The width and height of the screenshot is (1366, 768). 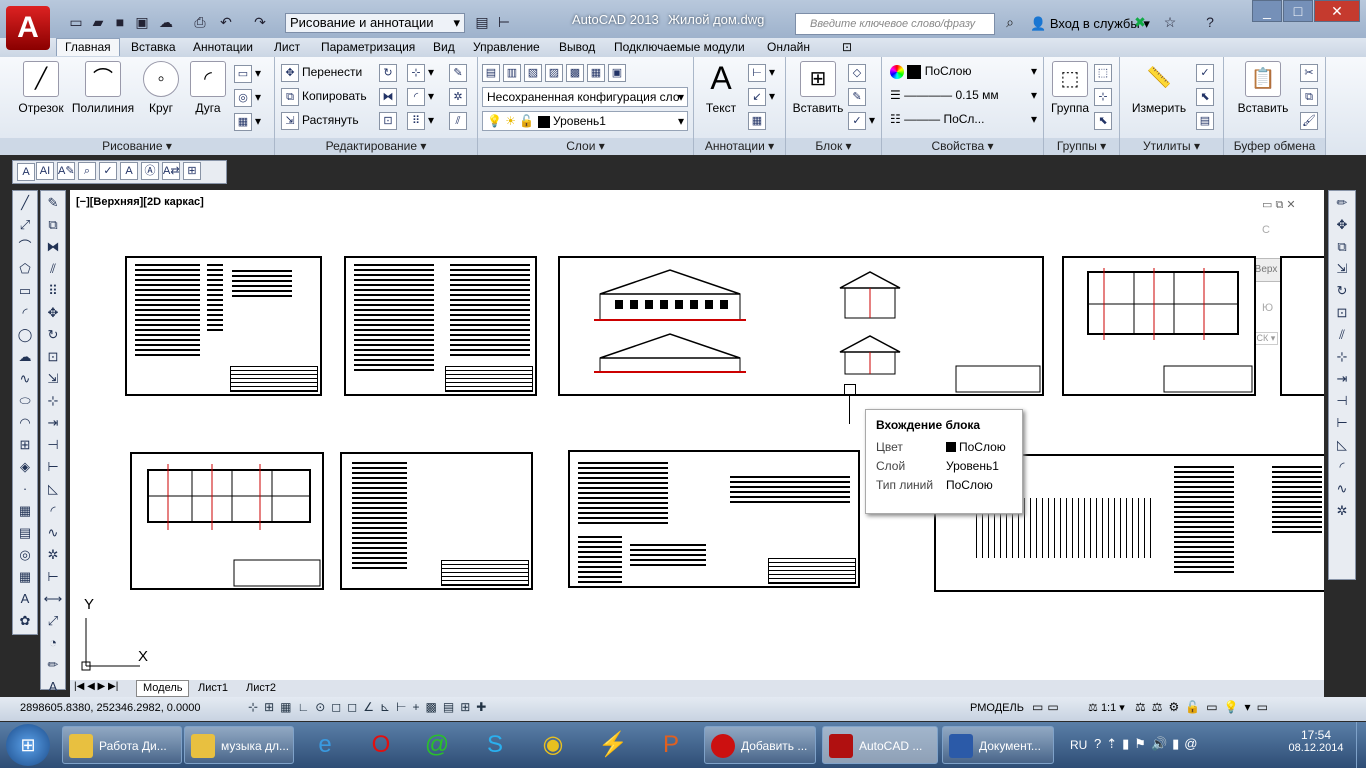 I want to click on skype-icon: S, so click(x=495, y=745).